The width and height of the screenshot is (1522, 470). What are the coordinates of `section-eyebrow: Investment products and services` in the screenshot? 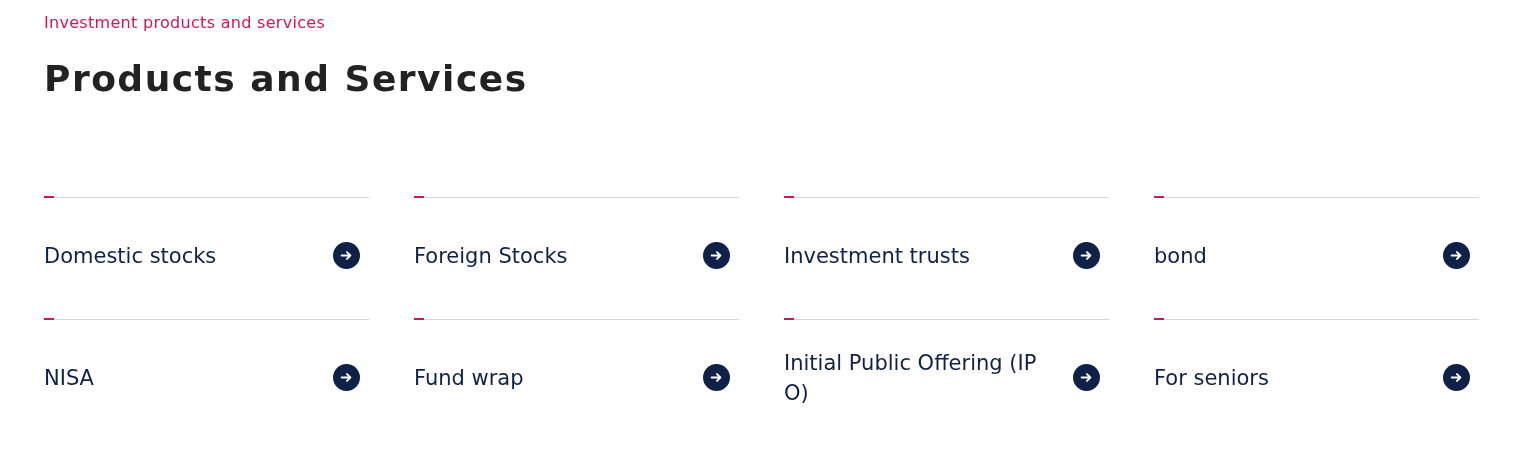 It's located at (185, 23).